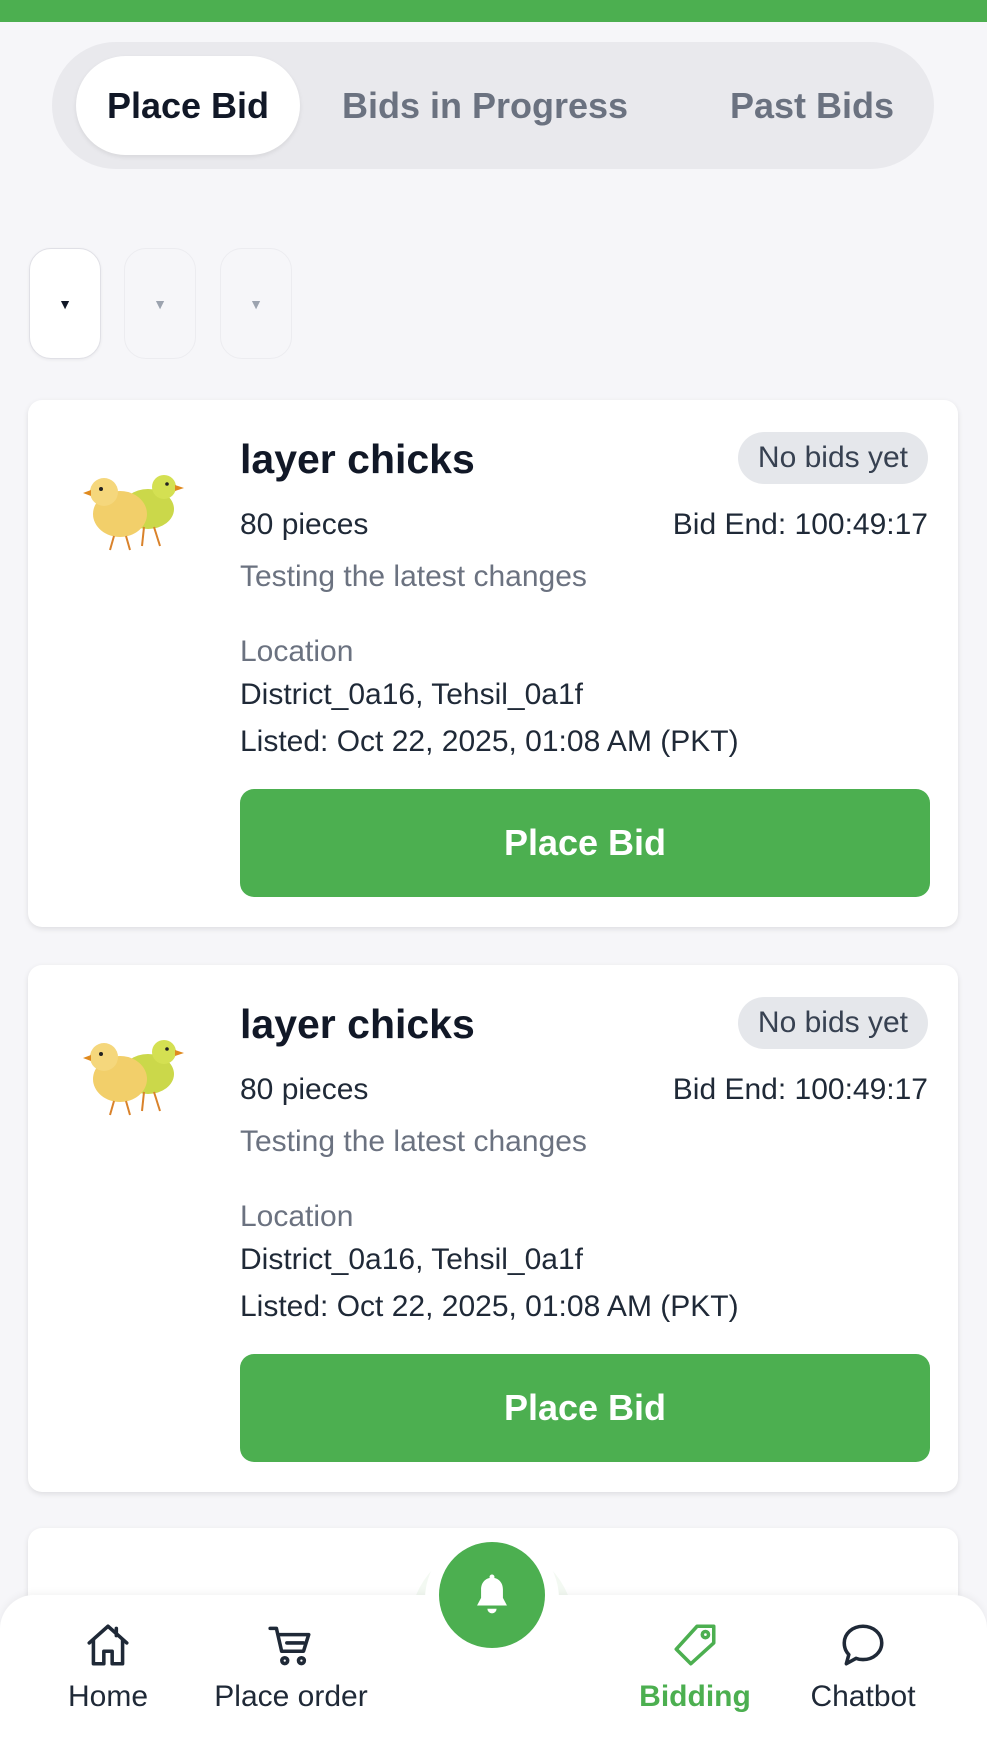 The image size is (987, 1755). What do you see at coordinates (485, 105) in the screenshot?
I see `tab-bids-in-progress: Bids in Progress` at bounding box center [485, 105].